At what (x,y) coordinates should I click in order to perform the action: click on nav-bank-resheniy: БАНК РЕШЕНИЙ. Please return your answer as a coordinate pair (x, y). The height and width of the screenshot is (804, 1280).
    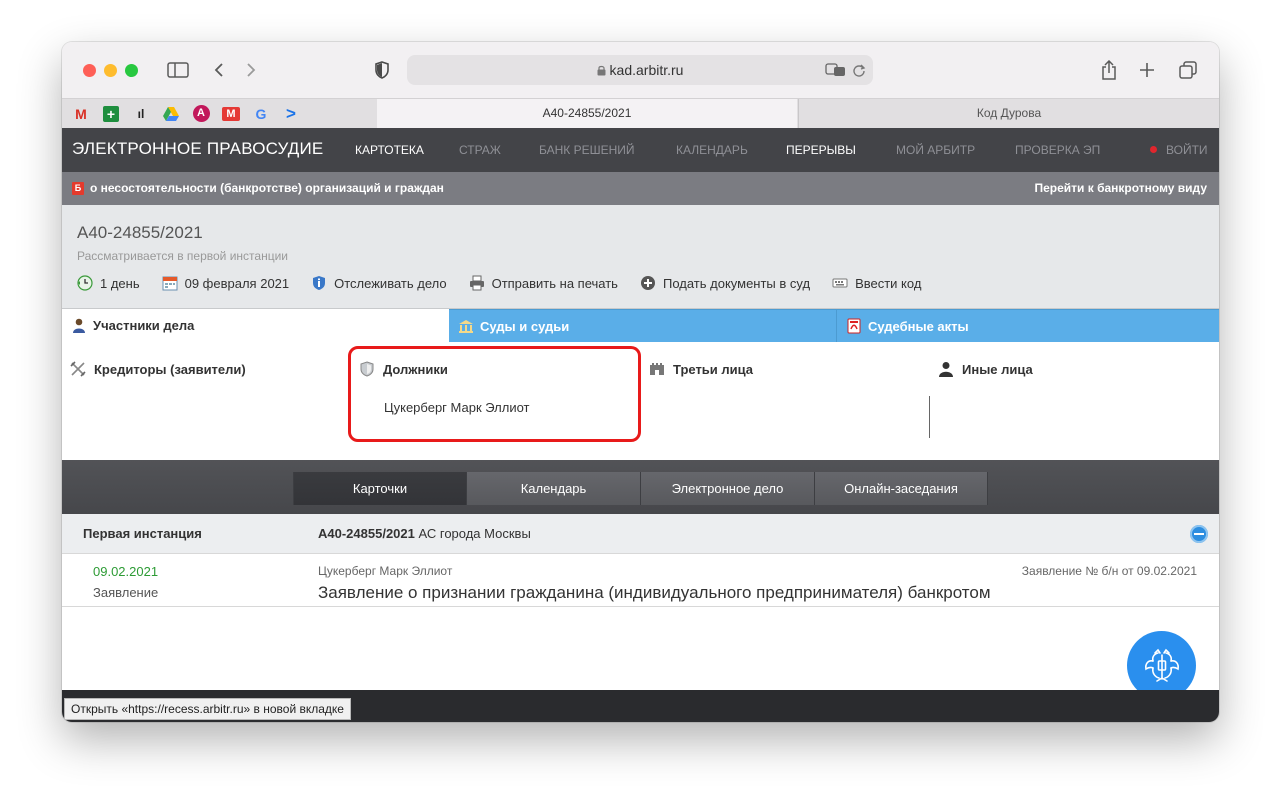
    Looking at the image, I should click on (587, 150).